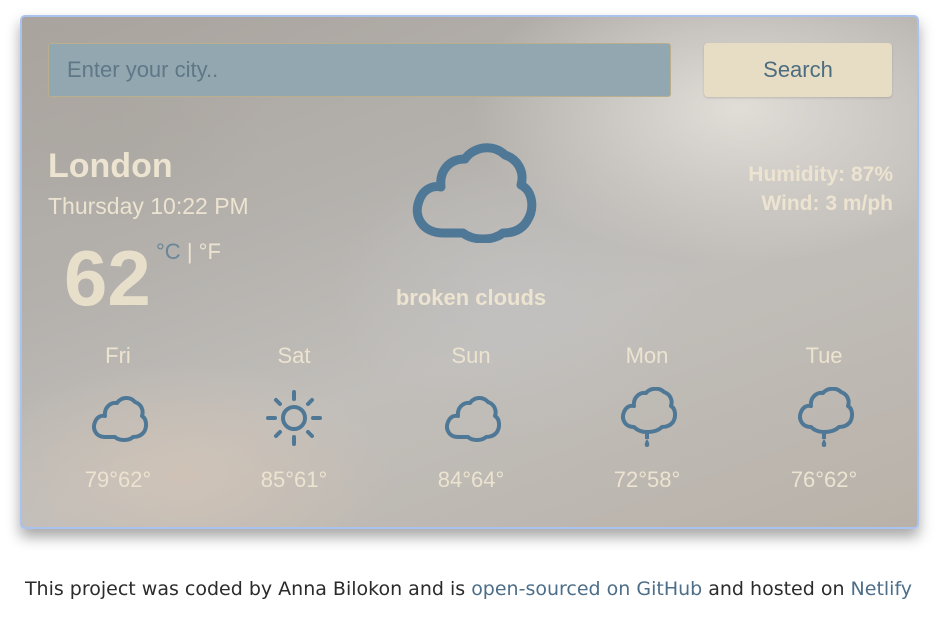  What do you see at coordinates (148, 206) in the screenshot?
I see `date-time: Thursday 10:22 PM` at bounding box center [148, 206].